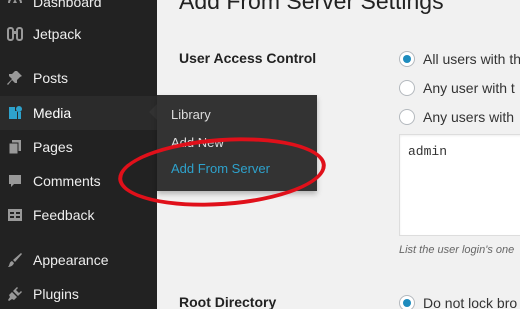 This screenshot has width=520, height=309. Describe the element at coordinates (51, 78) in the screenshot. I see `sidebar-item-label: Posts` at that location.